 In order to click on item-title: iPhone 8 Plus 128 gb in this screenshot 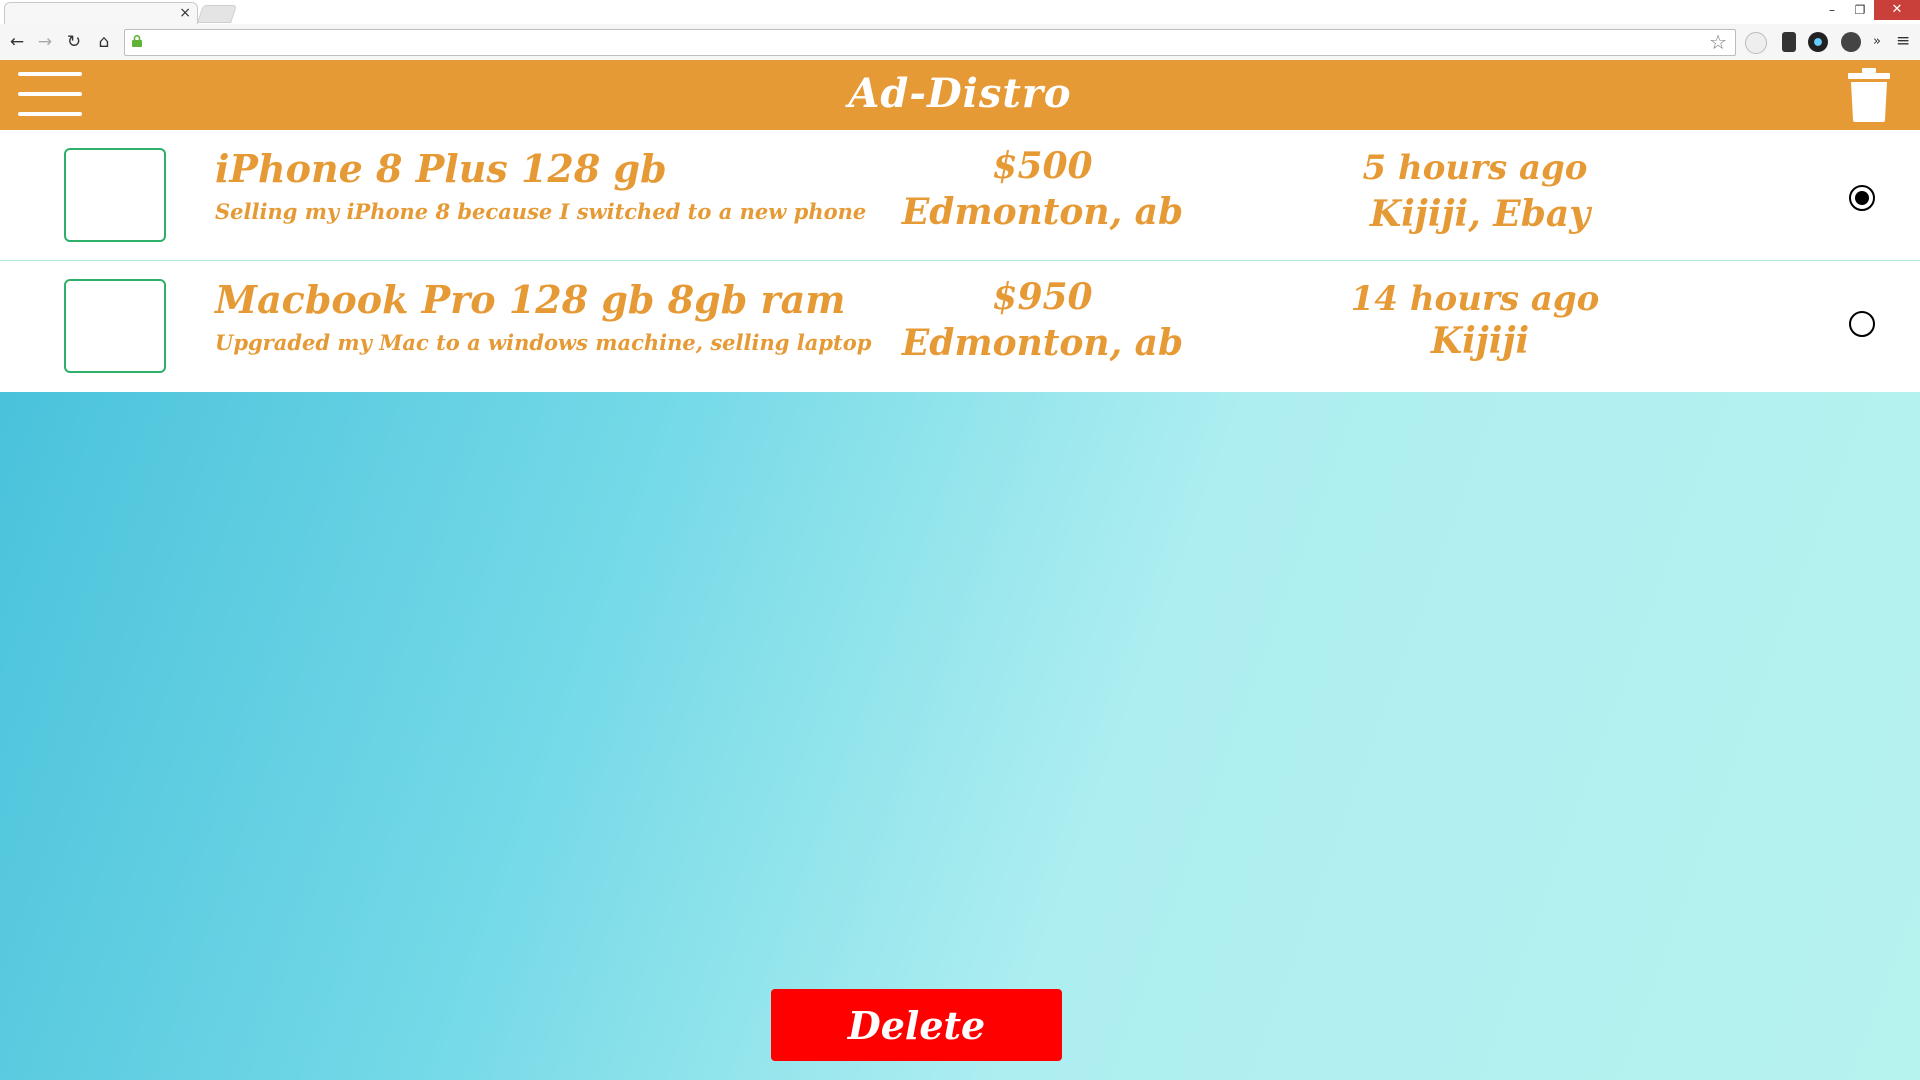, I will do `click(441, 168)`.